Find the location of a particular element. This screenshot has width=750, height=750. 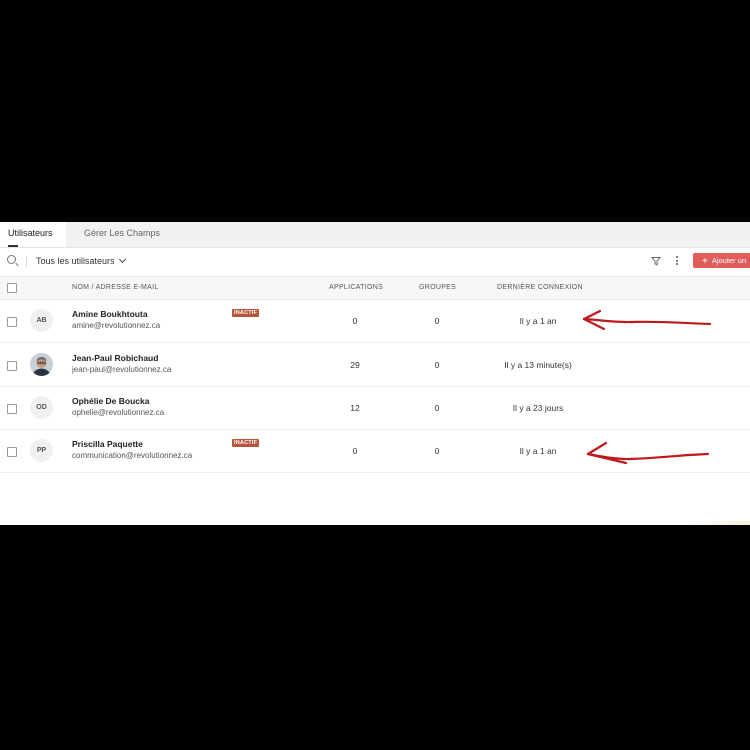

user-photo-icon is located at coordinates (41, 364).